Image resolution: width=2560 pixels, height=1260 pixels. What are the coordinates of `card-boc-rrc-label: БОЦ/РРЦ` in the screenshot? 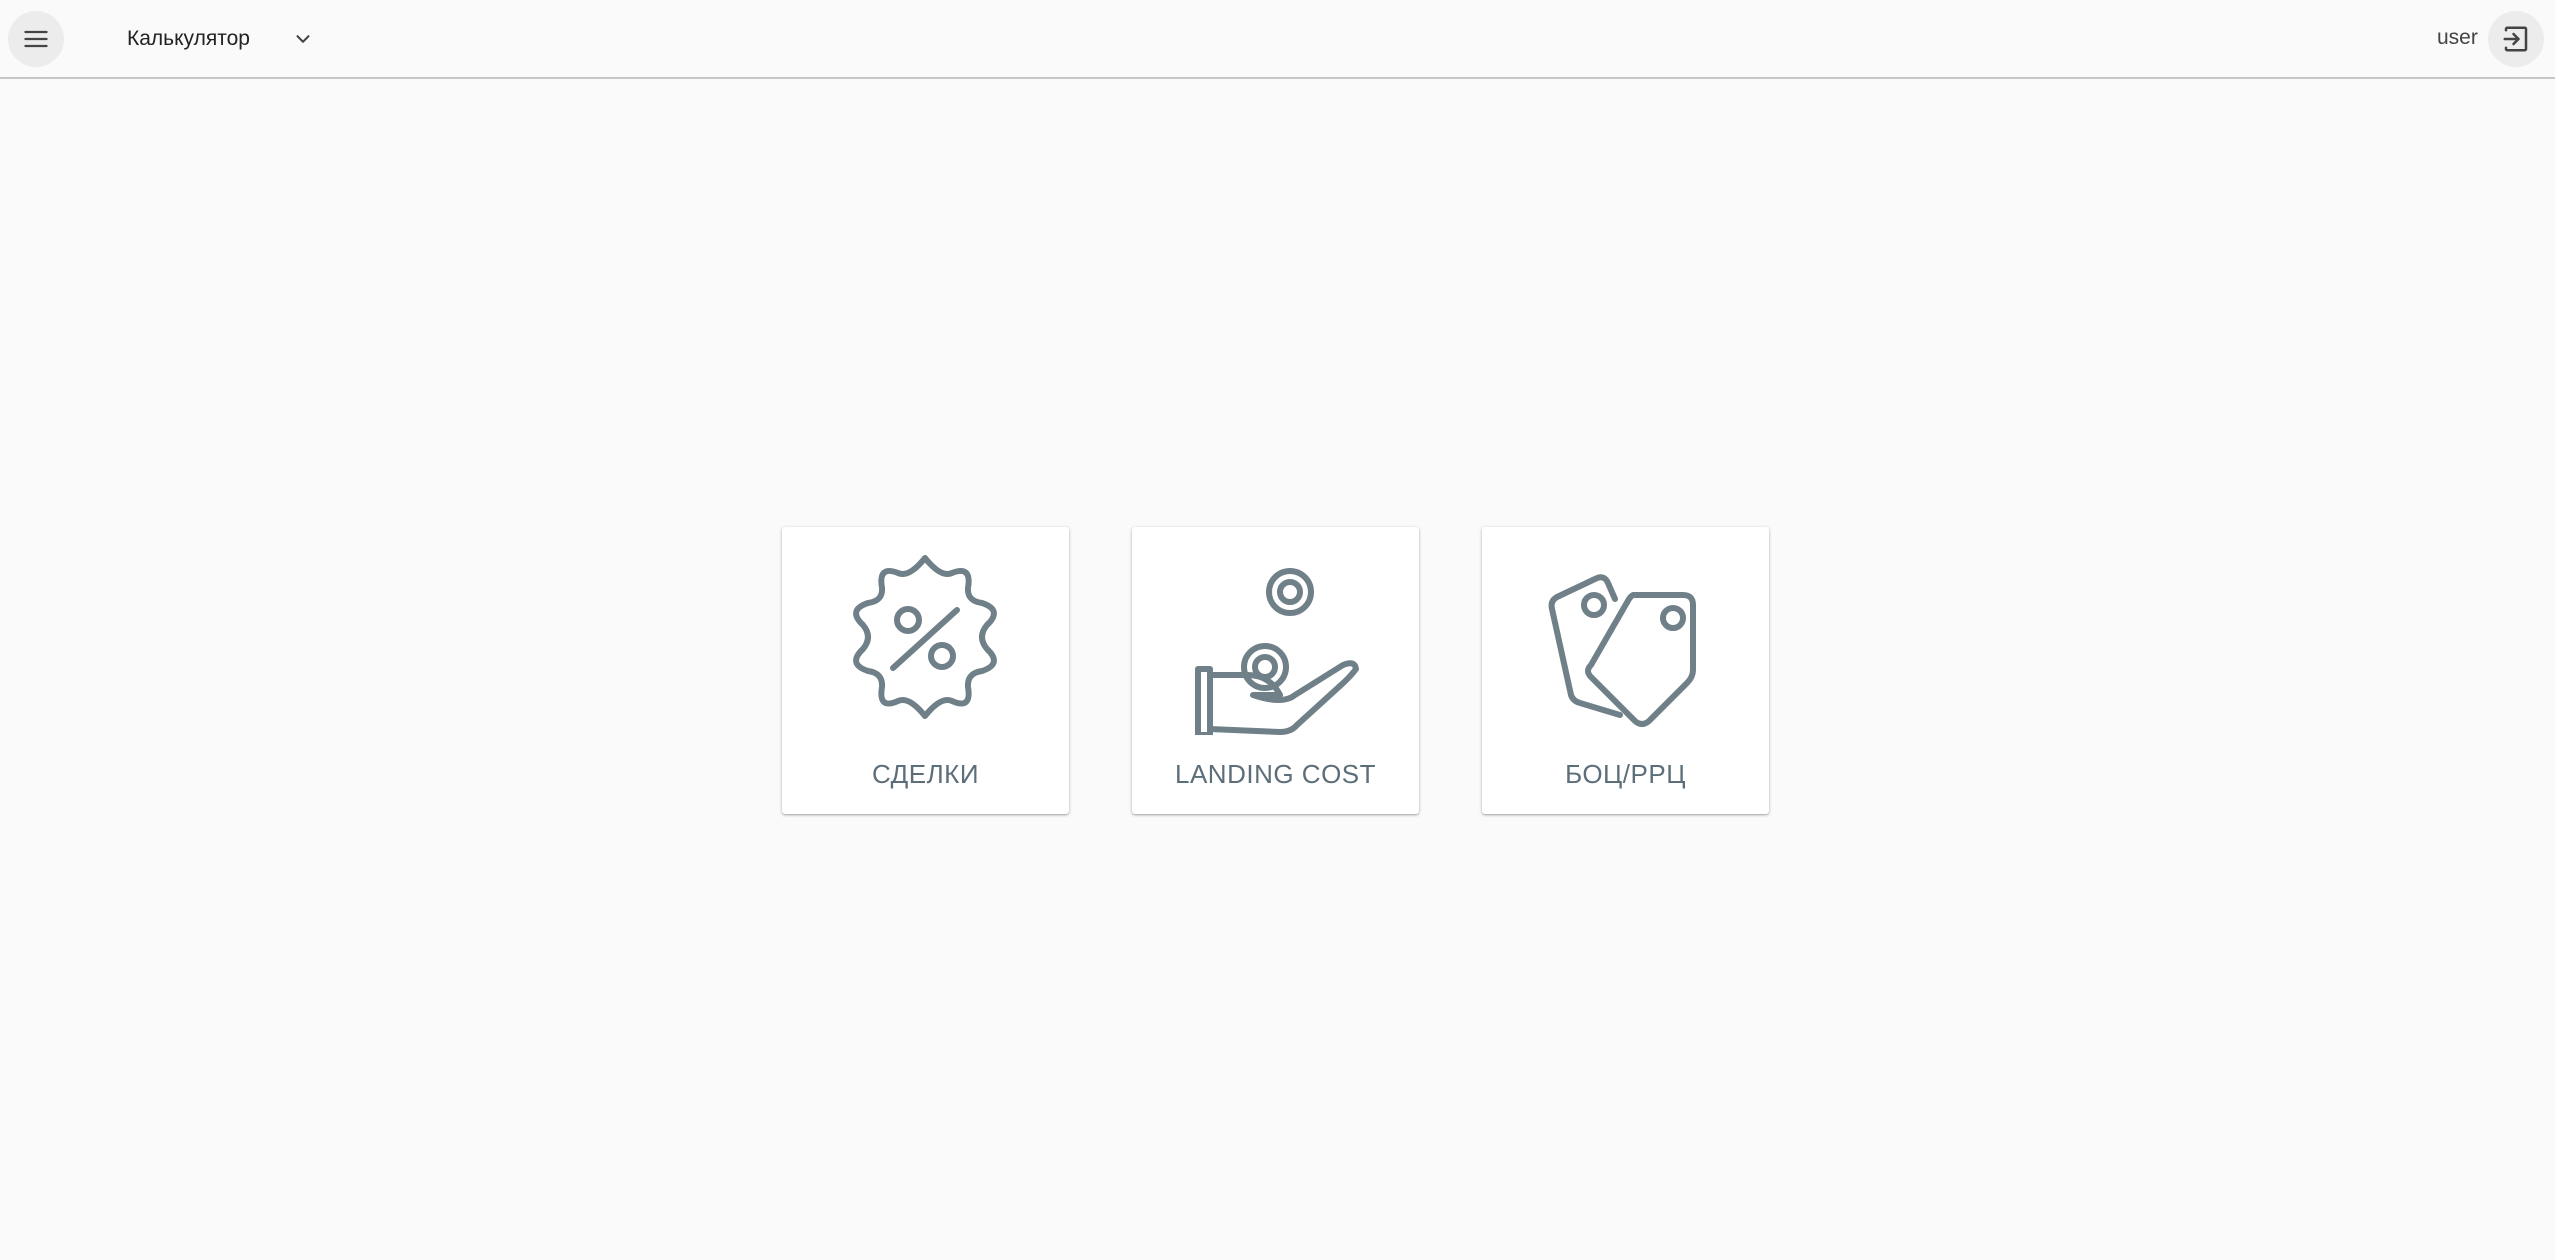 It's located at (1625, 774).